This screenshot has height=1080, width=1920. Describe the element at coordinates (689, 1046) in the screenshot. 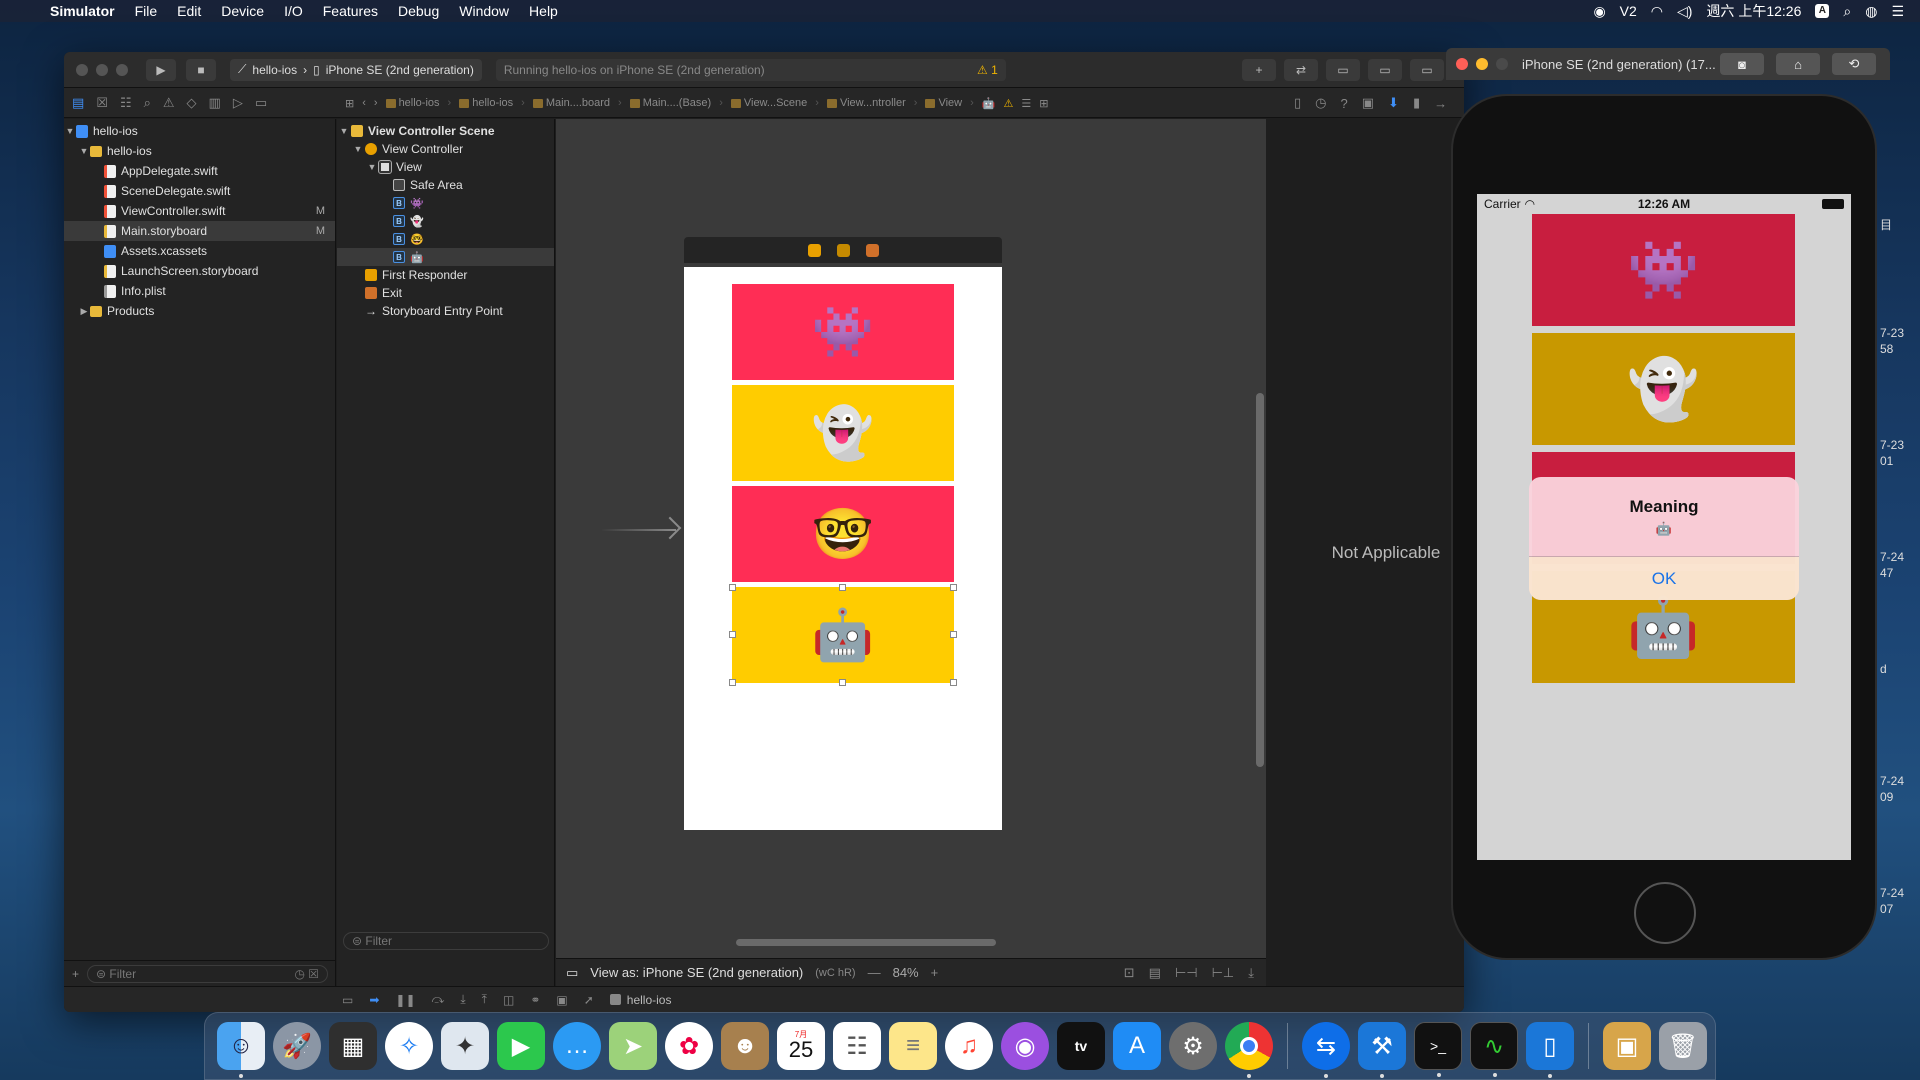

I see `photos-icon: ✿` at that location.